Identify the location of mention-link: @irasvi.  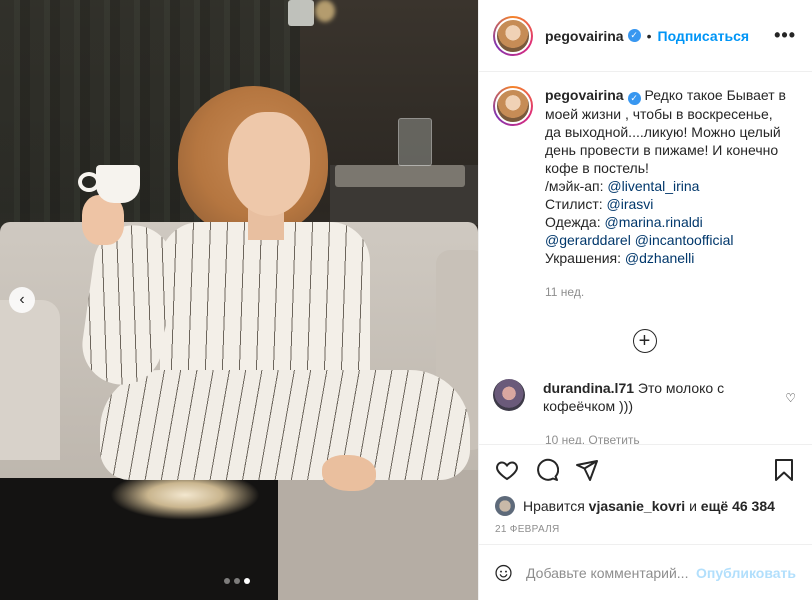
(630, 204).